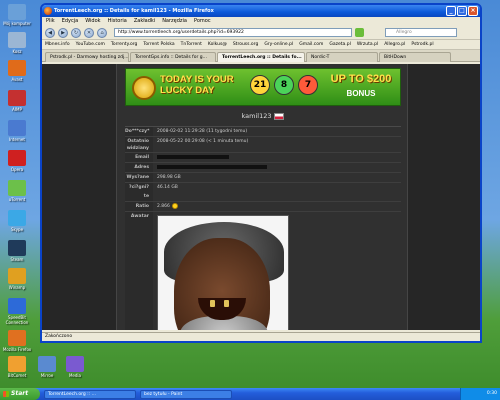 The image size is (500, 400). Describe the element at coordinates (139, 144) in the screenshot. I see `row-label: Ostatnio widziany` at that location.